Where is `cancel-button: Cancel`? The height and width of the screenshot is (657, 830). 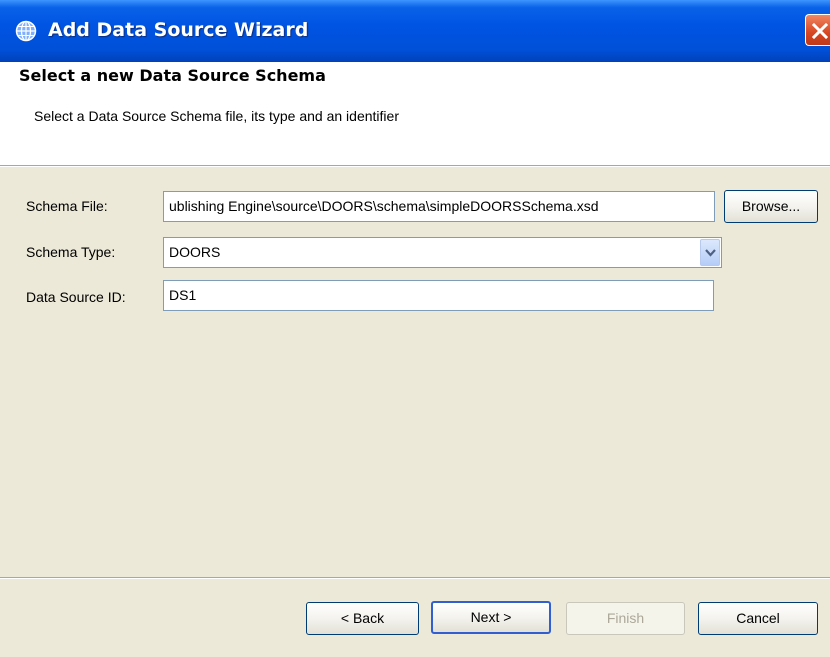 cancel-button: Cancel is located at coordinates (758, 618).